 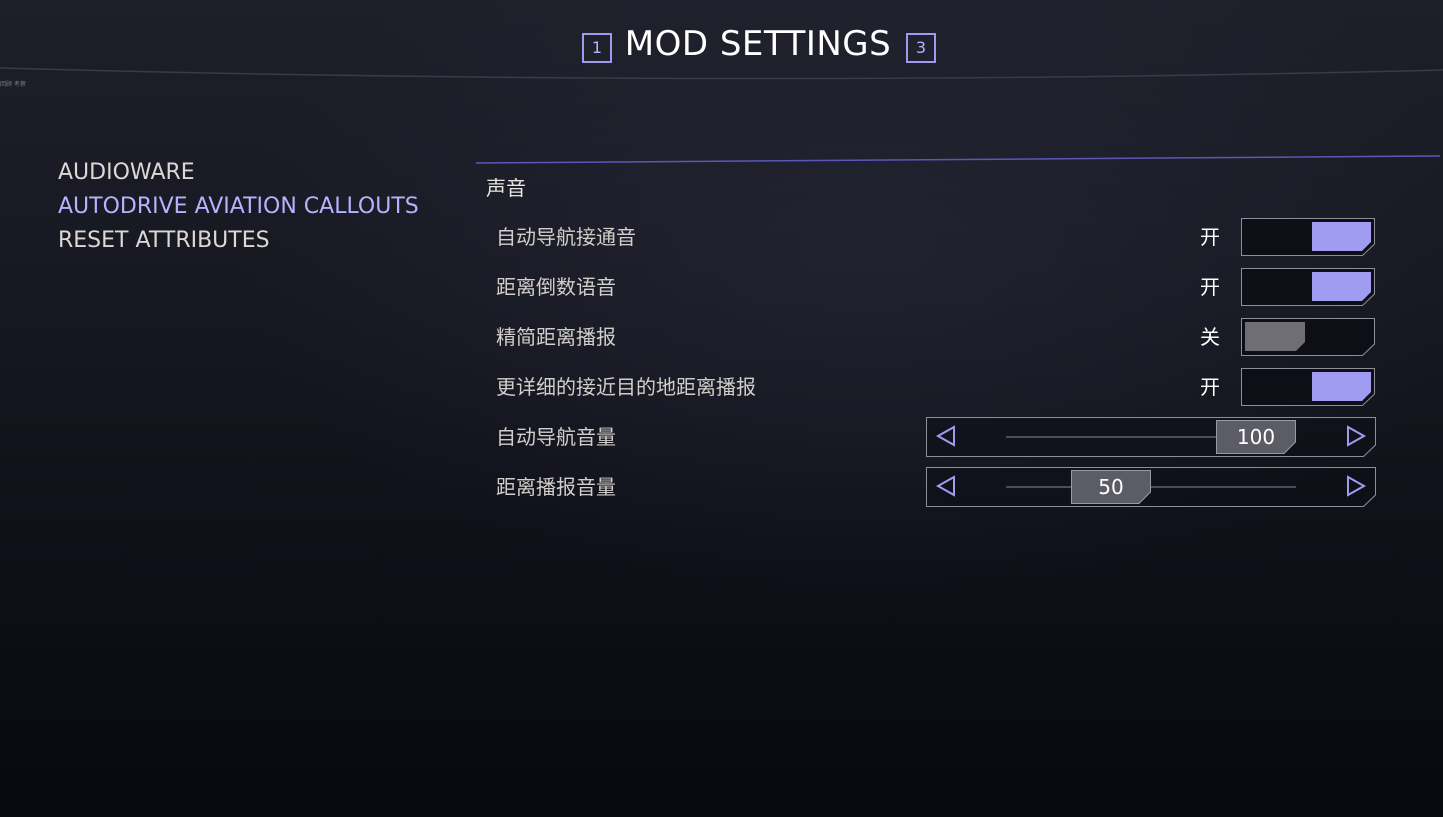 I want to click on toggle-state-label: 关, so click(x=1210, y=337).